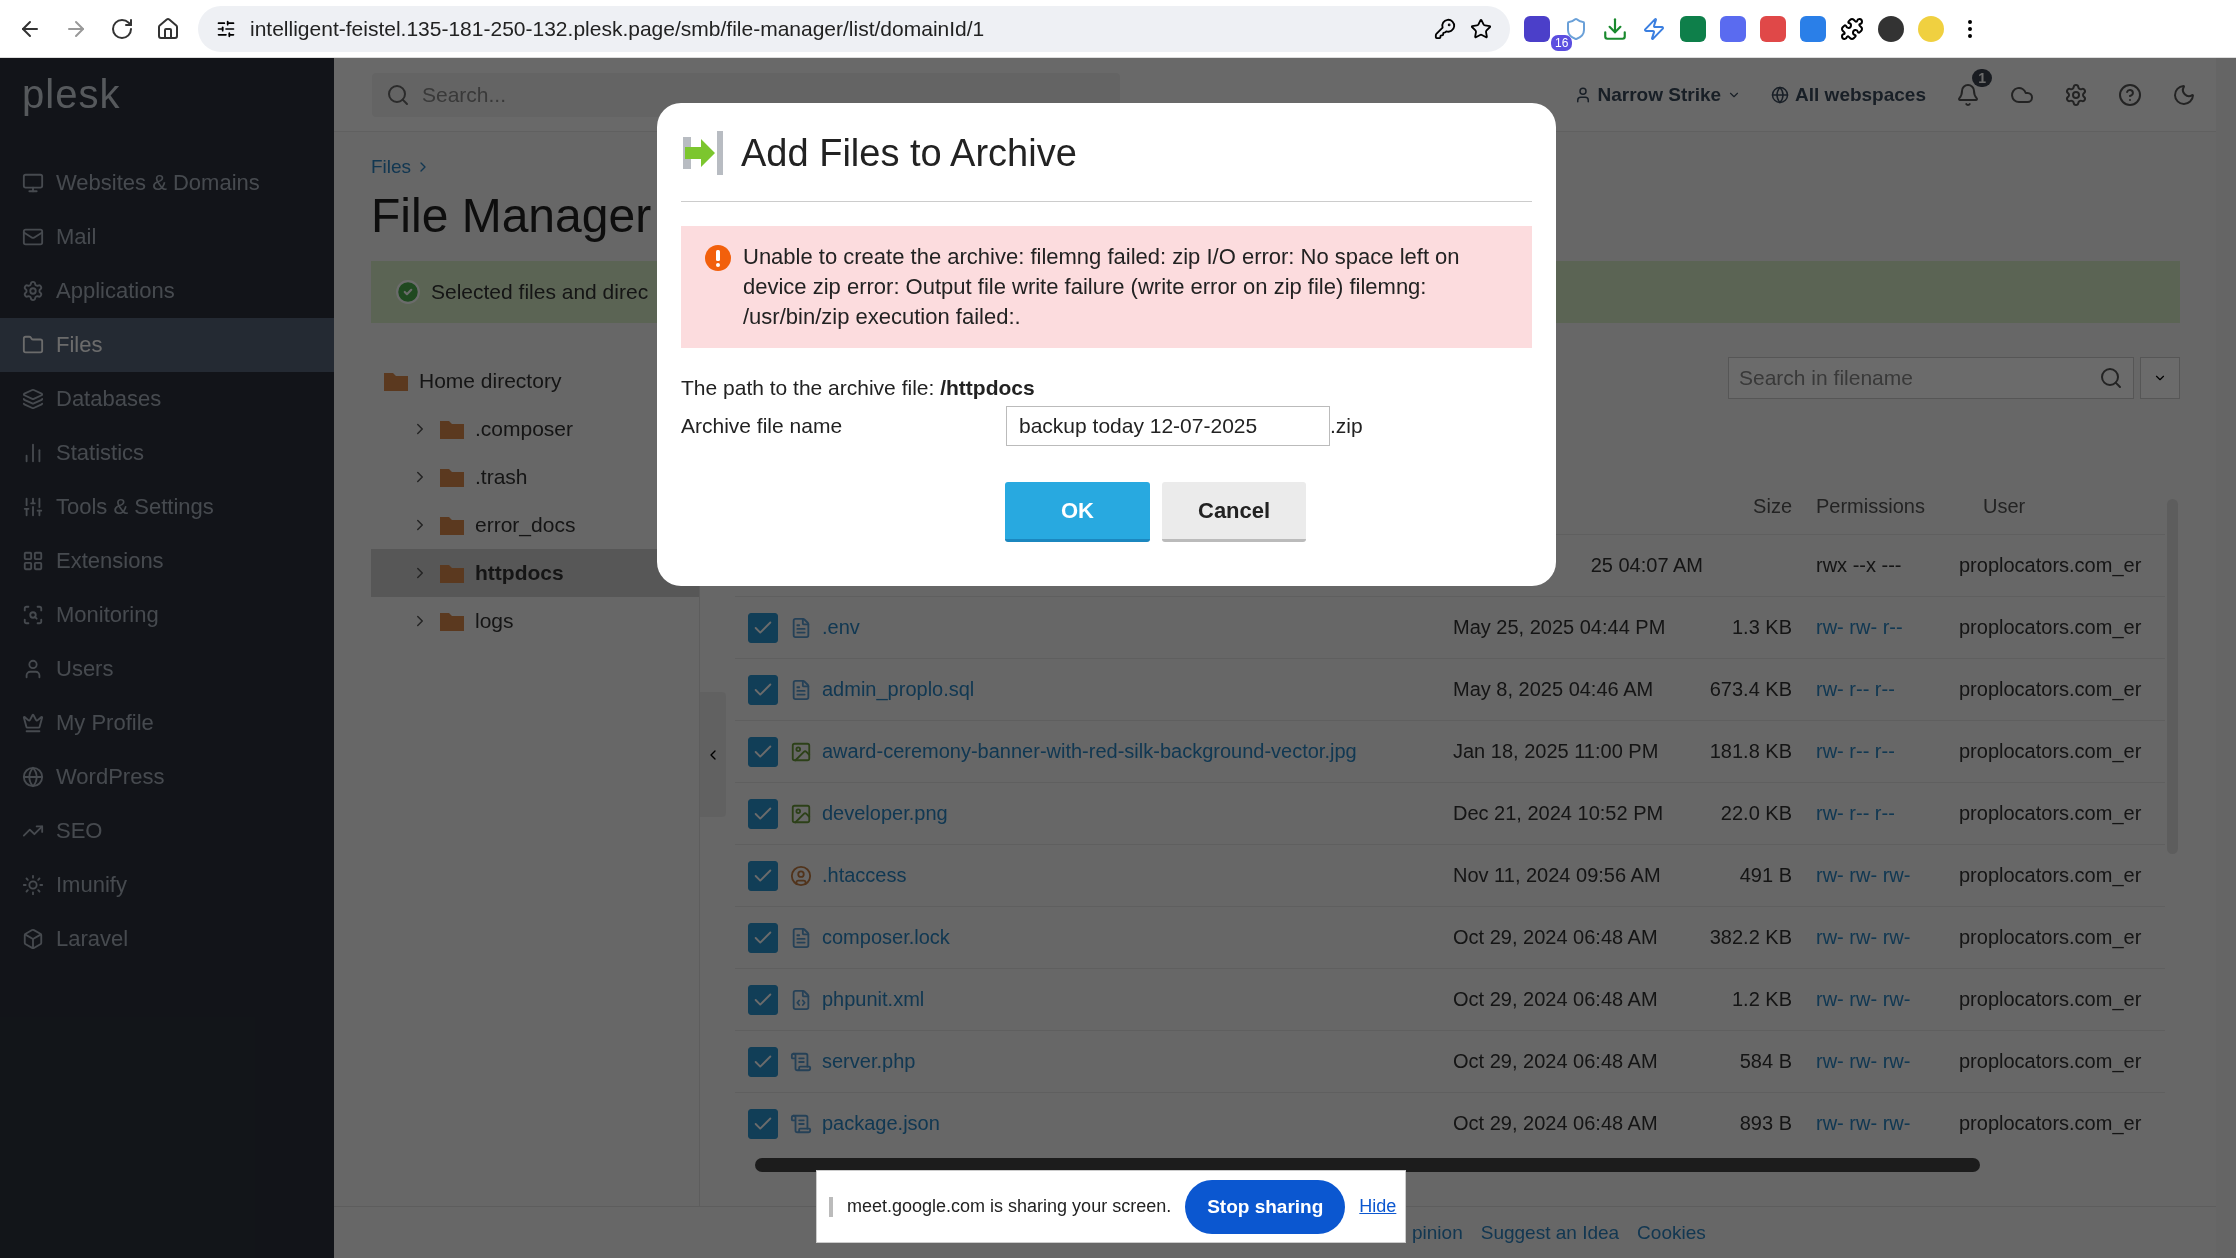 This screenshot has height=1258, width=2236. What do you see at coordinates (1346, 426) in the screenshot?
I see `extension-suffix: .zip` at bounding box center [1346, 426].